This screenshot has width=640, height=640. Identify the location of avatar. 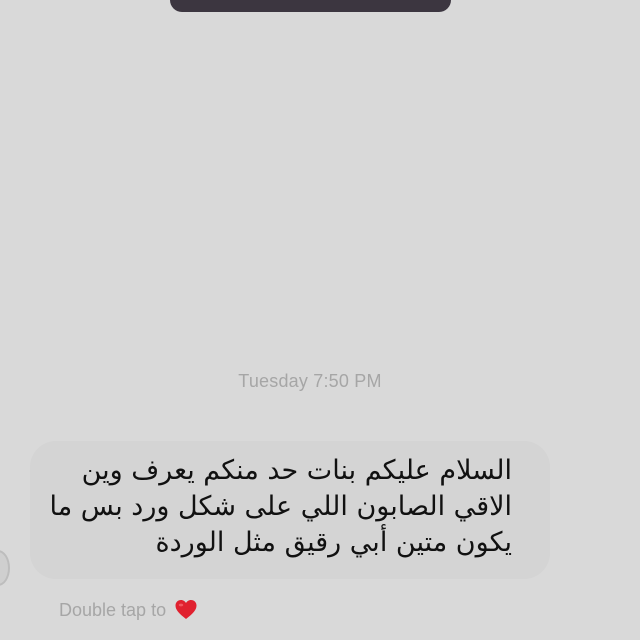
(5, 568).